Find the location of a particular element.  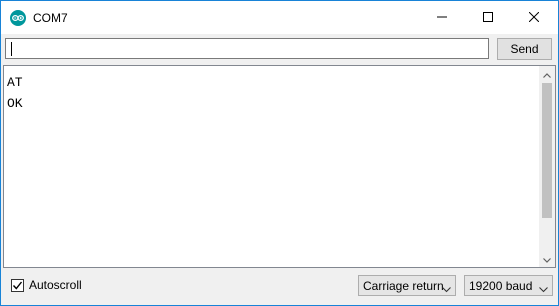

line-ending-value: Carriage return is located at coordinates (403, 285).